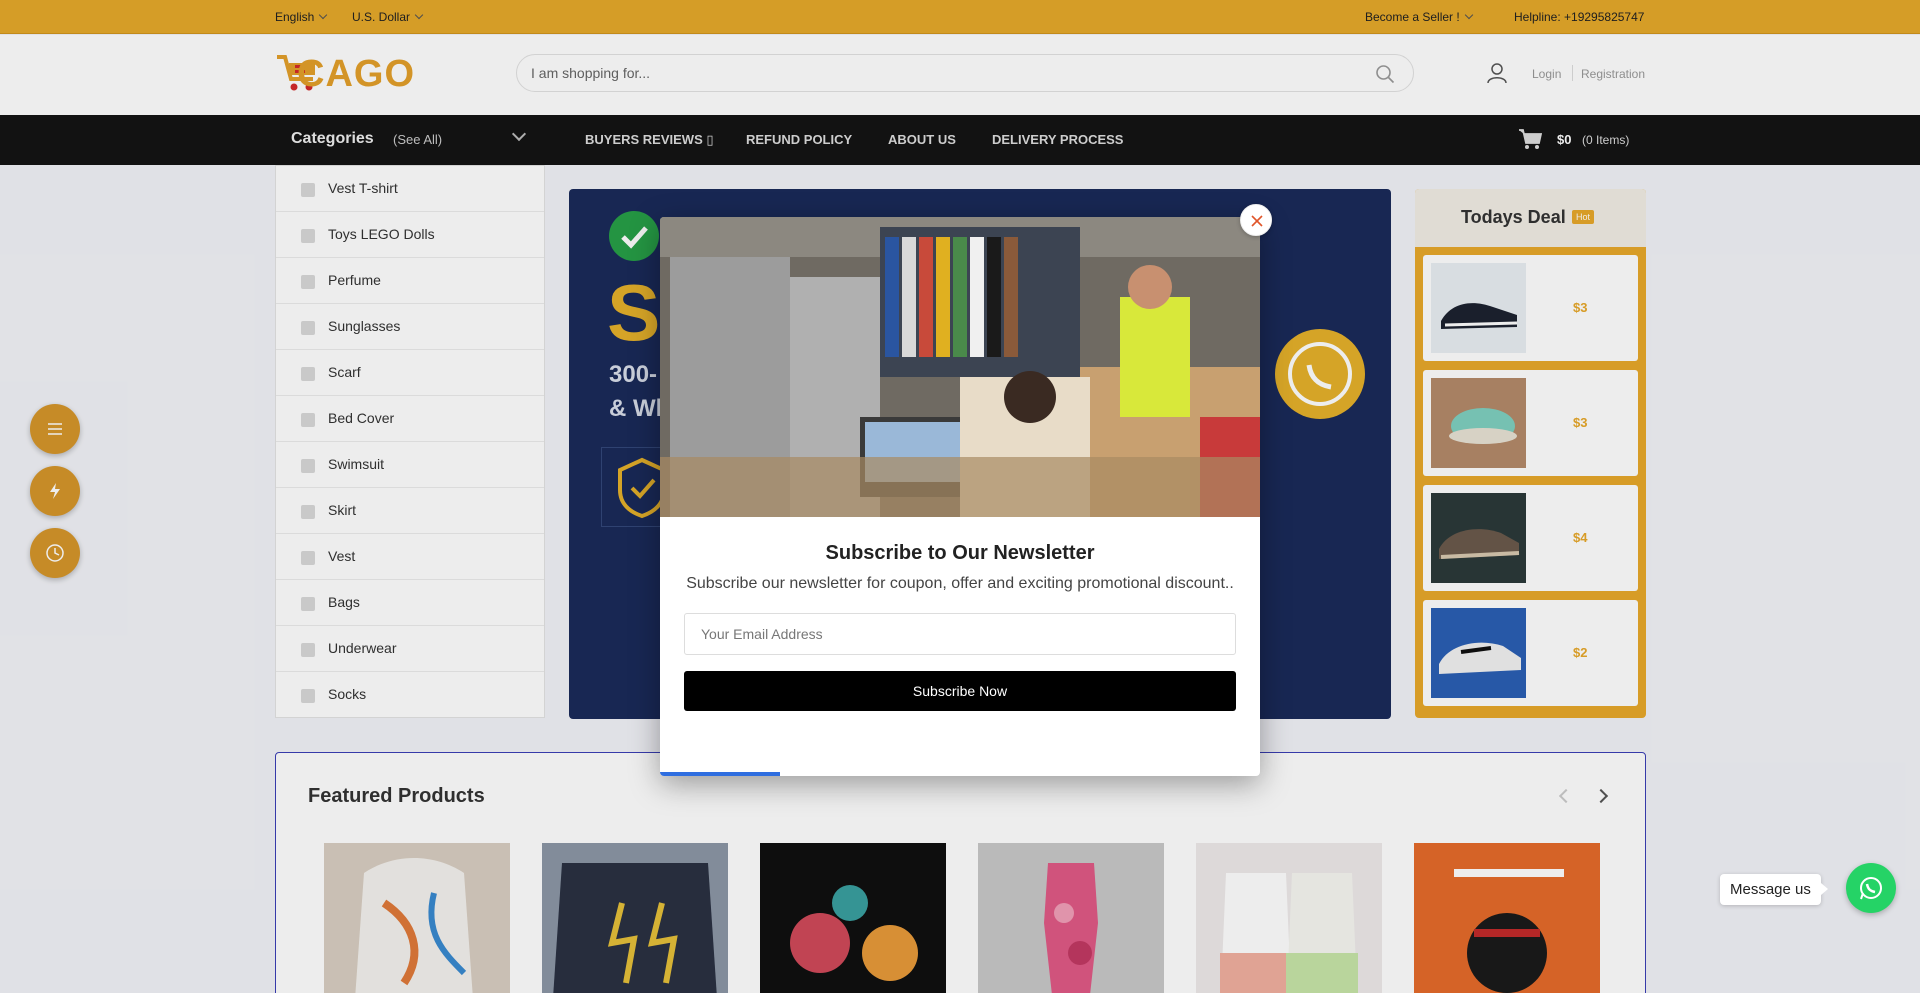  I want to click on message-us-label: Message us, so click(1774, 889).